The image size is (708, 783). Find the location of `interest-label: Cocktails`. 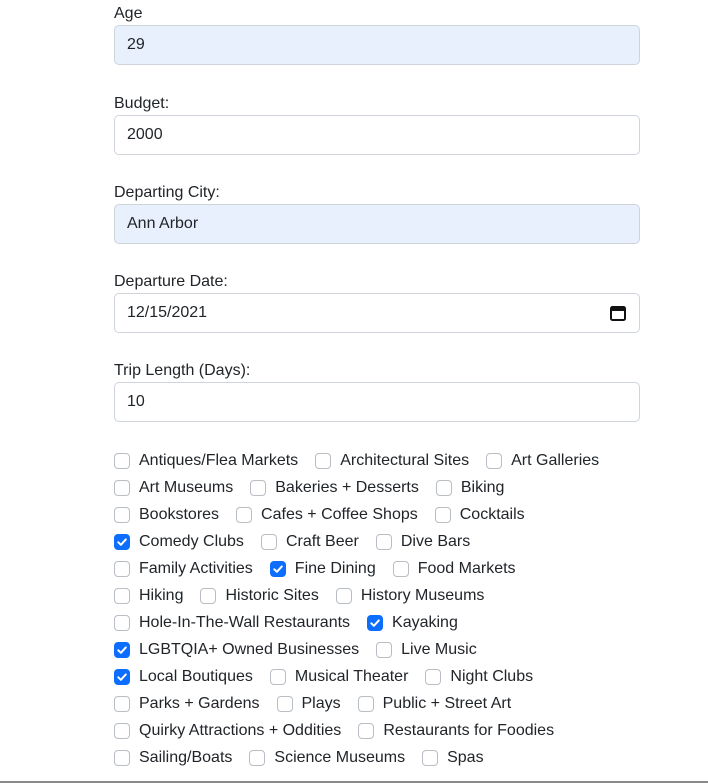

interest-label: Cocktails is located at coordinates (492, 514).